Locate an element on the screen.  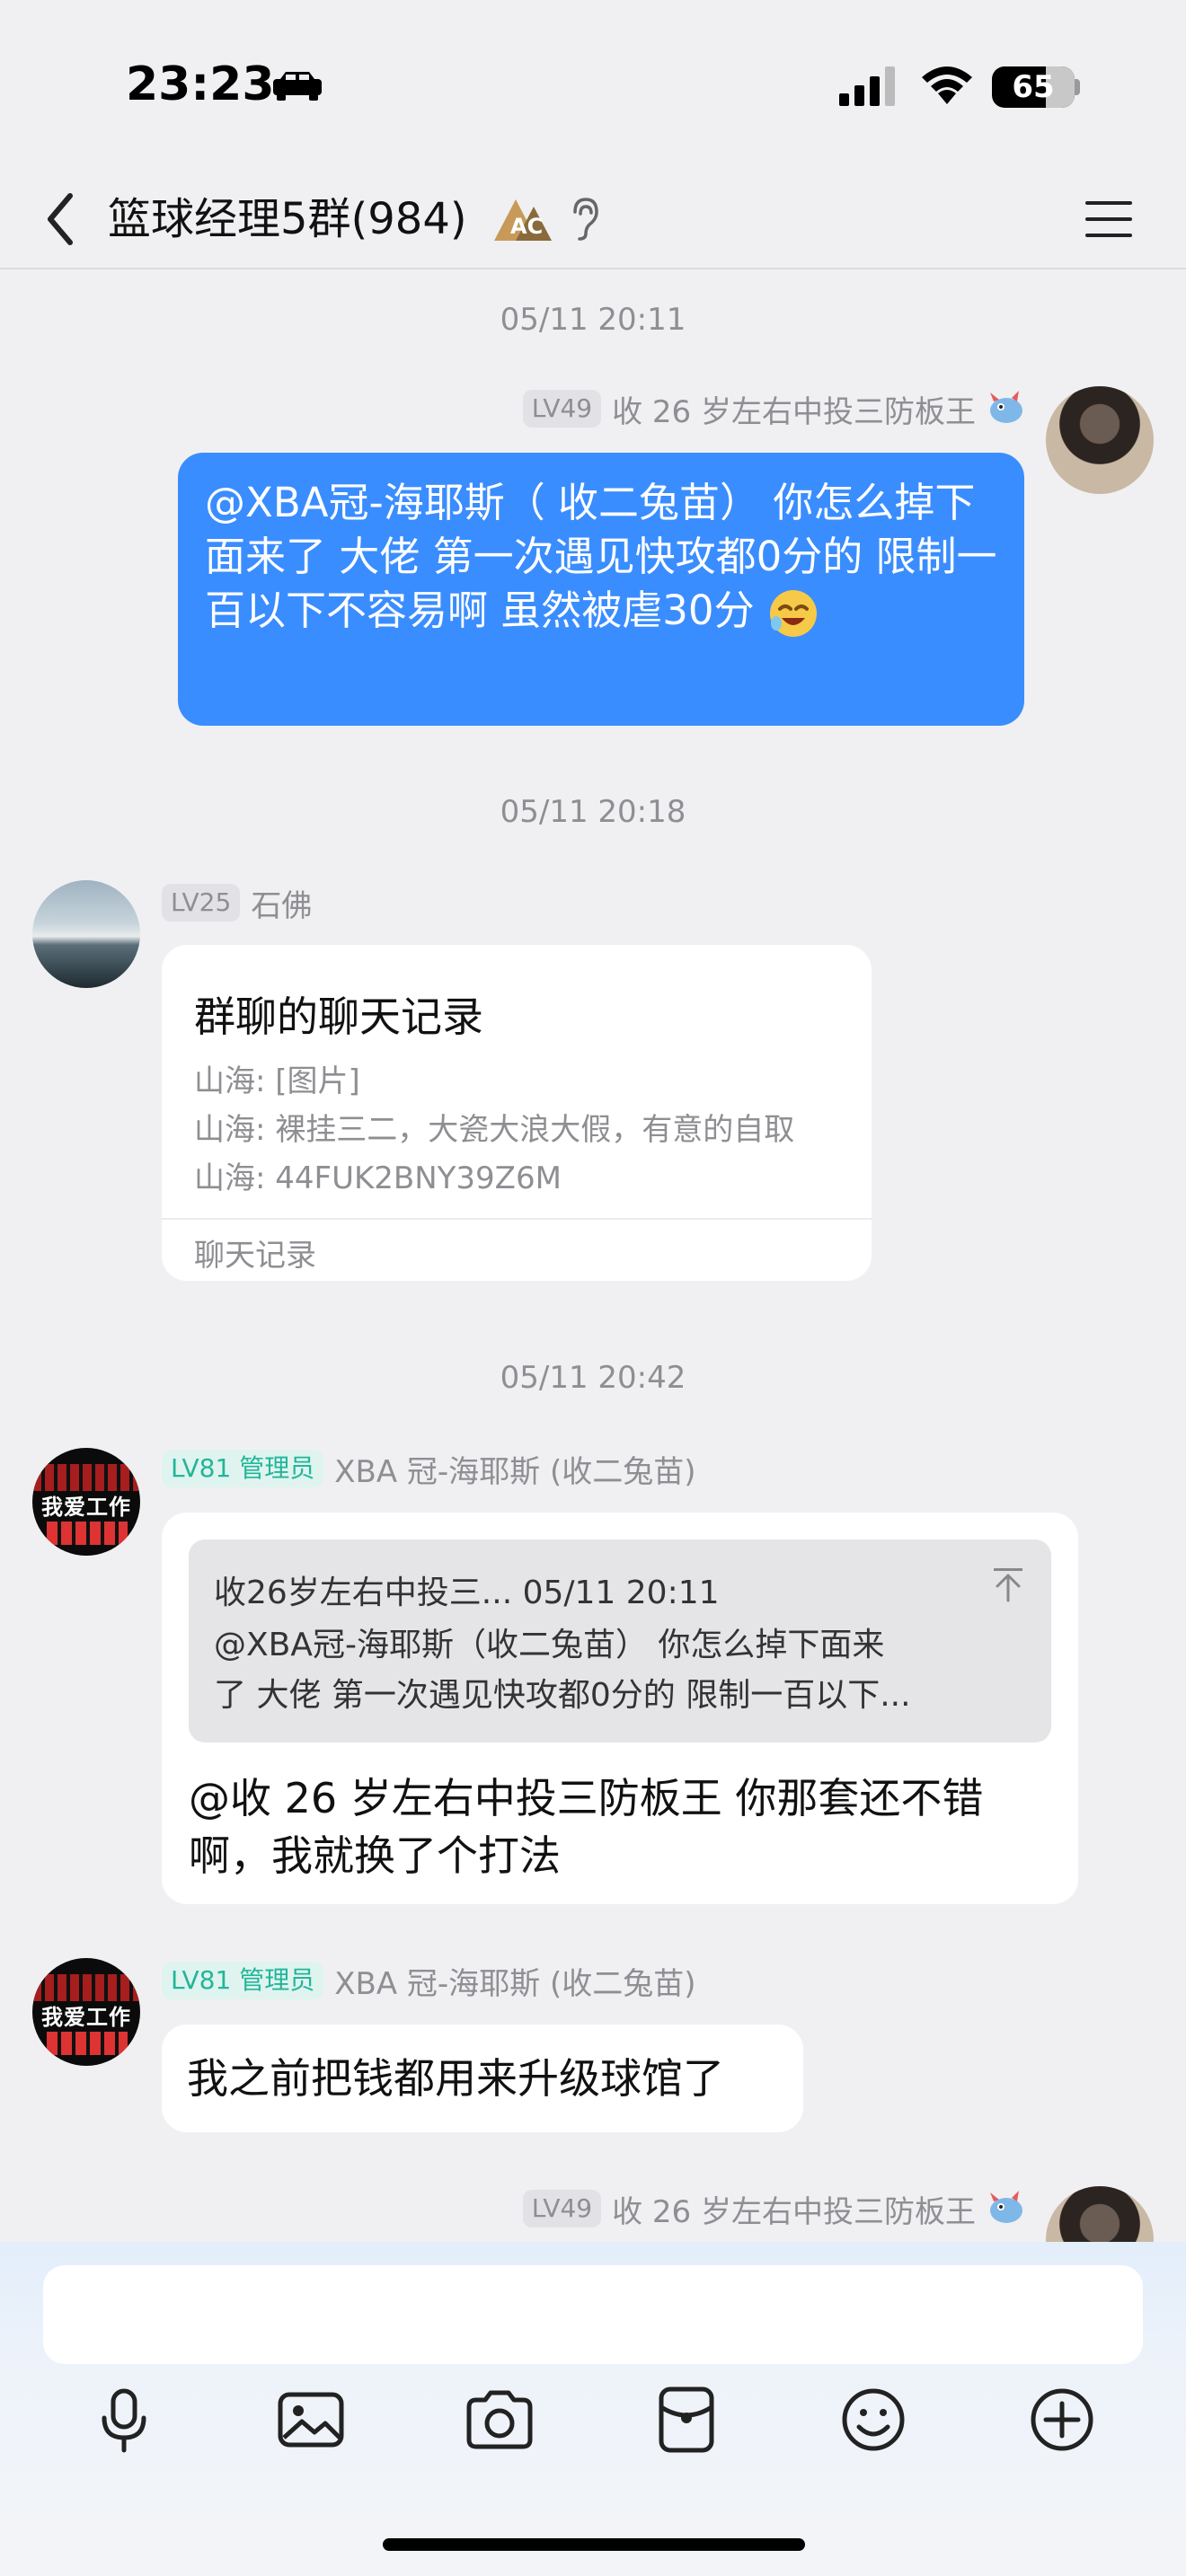
sender-row: LV25 石佛 is located at coordinates (237, 902).